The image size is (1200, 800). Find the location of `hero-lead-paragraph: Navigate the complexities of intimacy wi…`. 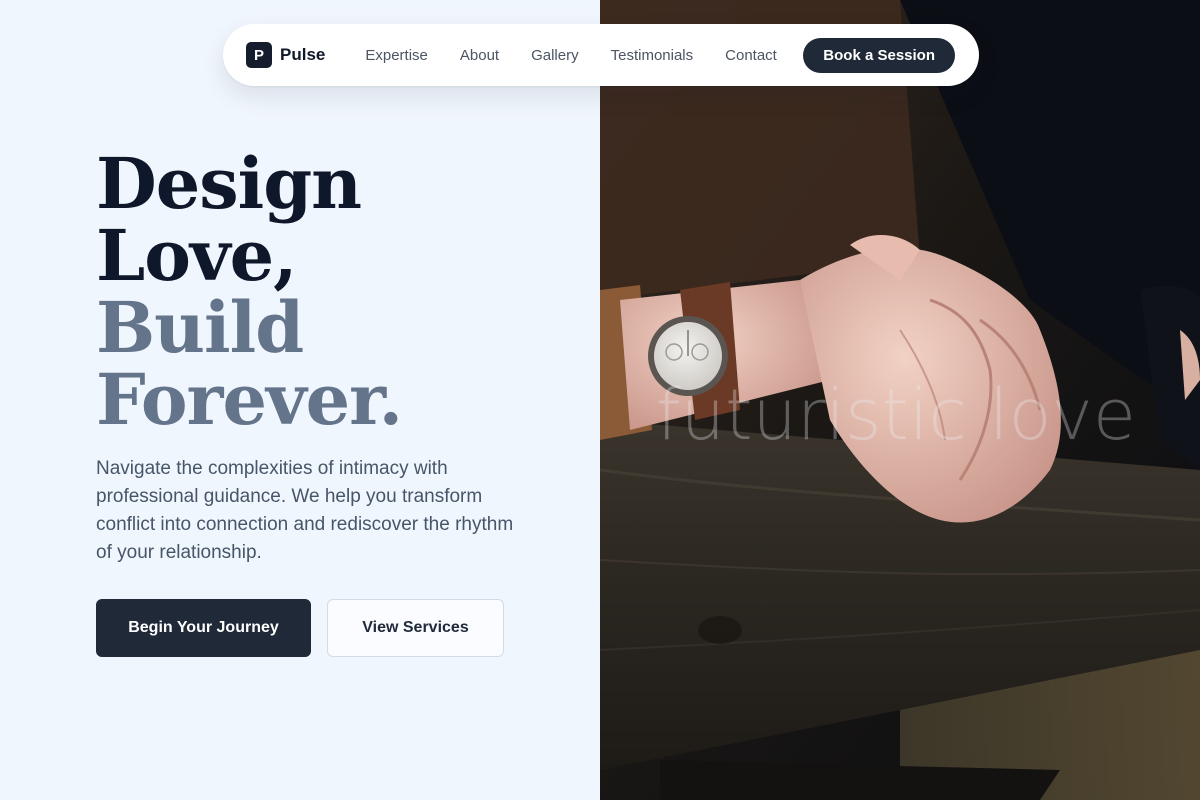

hero-lead-paragraph: Navigate the complexities of intimacy wi… is located at coordinates (305, 510).